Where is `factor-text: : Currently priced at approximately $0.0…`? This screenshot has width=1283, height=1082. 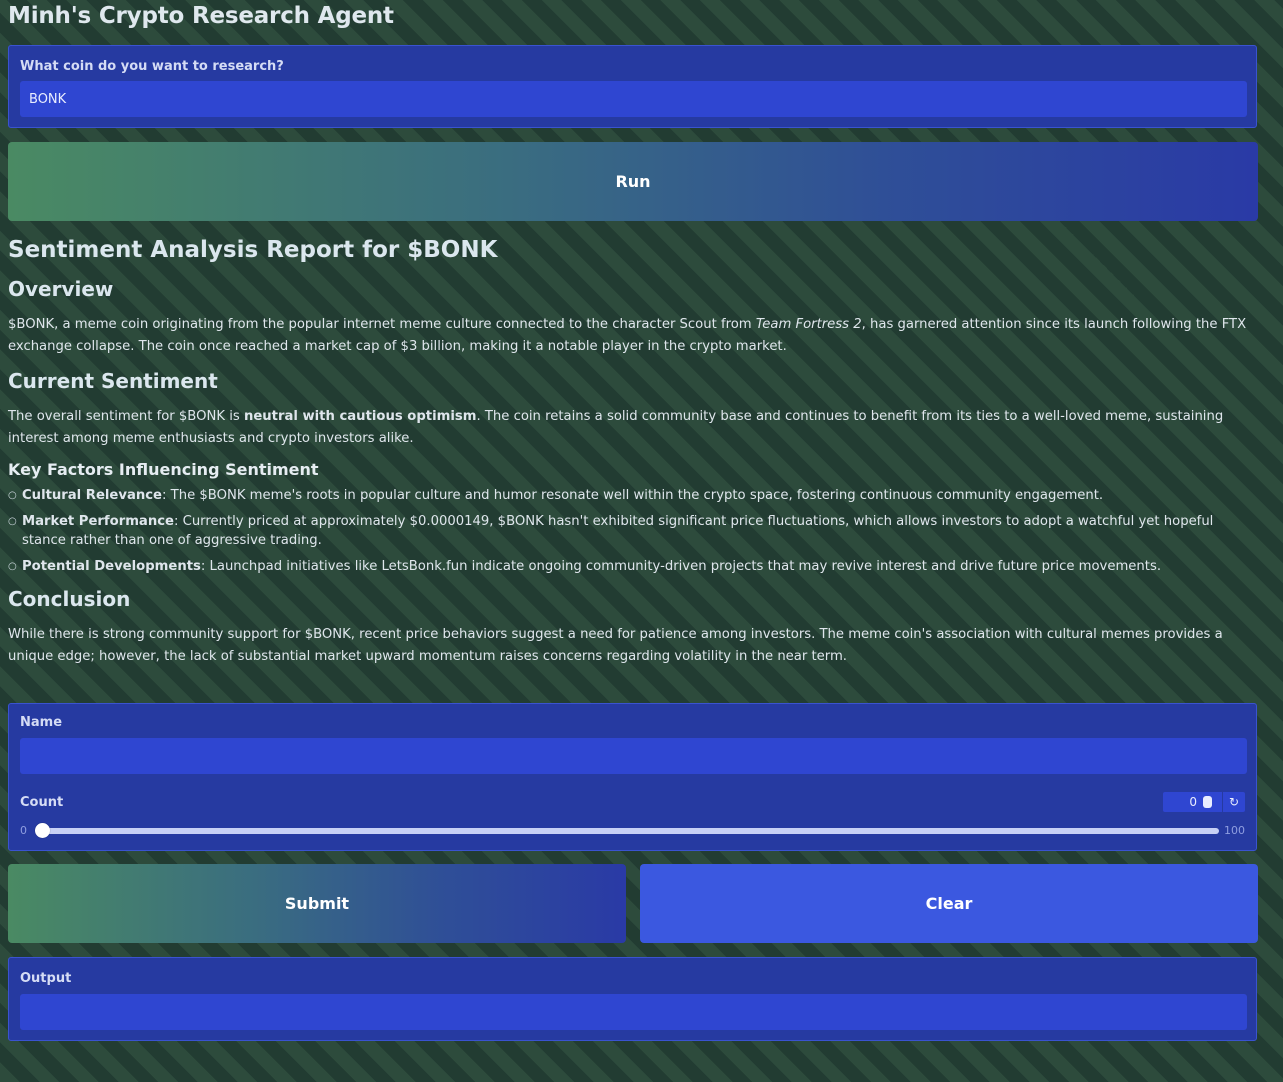
factor-text: : Currently priced at approximately $0.0… is located at coordinates (618, 531).